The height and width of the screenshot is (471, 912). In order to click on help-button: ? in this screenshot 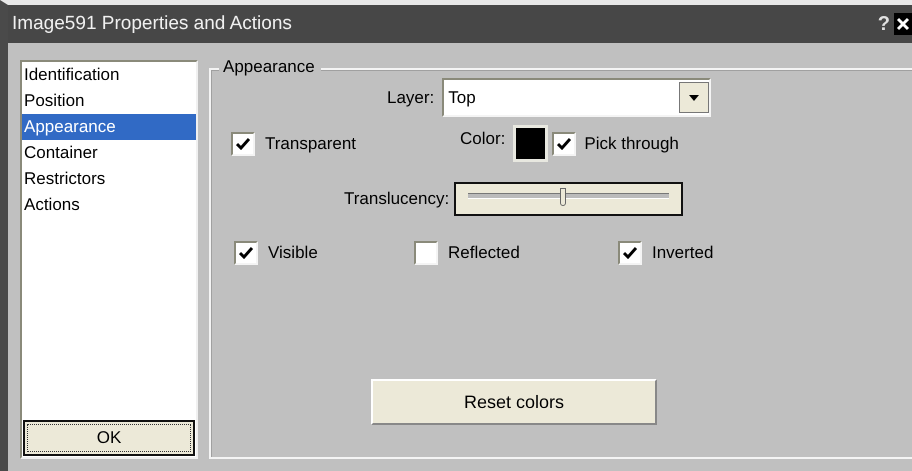, I will do `click(884, 24)`.